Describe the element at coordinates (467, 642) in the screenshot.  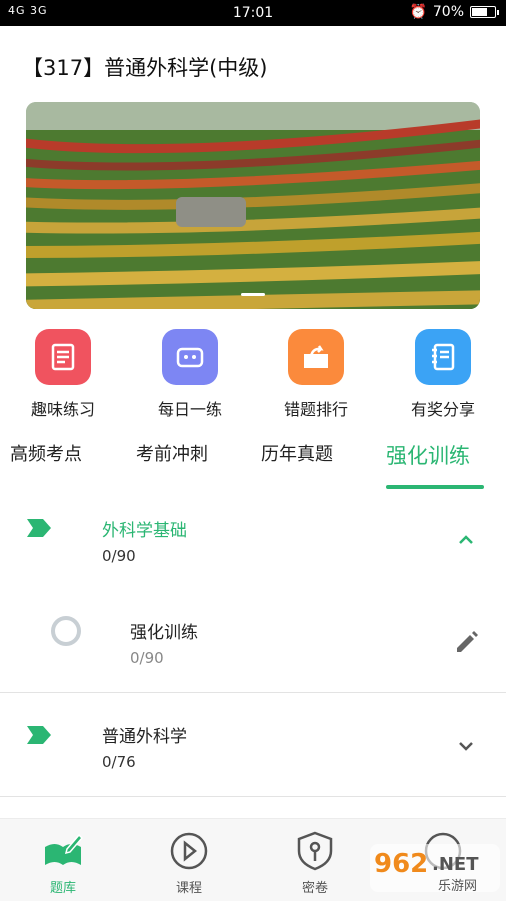
I see `edit-pencil-icon` at that location.